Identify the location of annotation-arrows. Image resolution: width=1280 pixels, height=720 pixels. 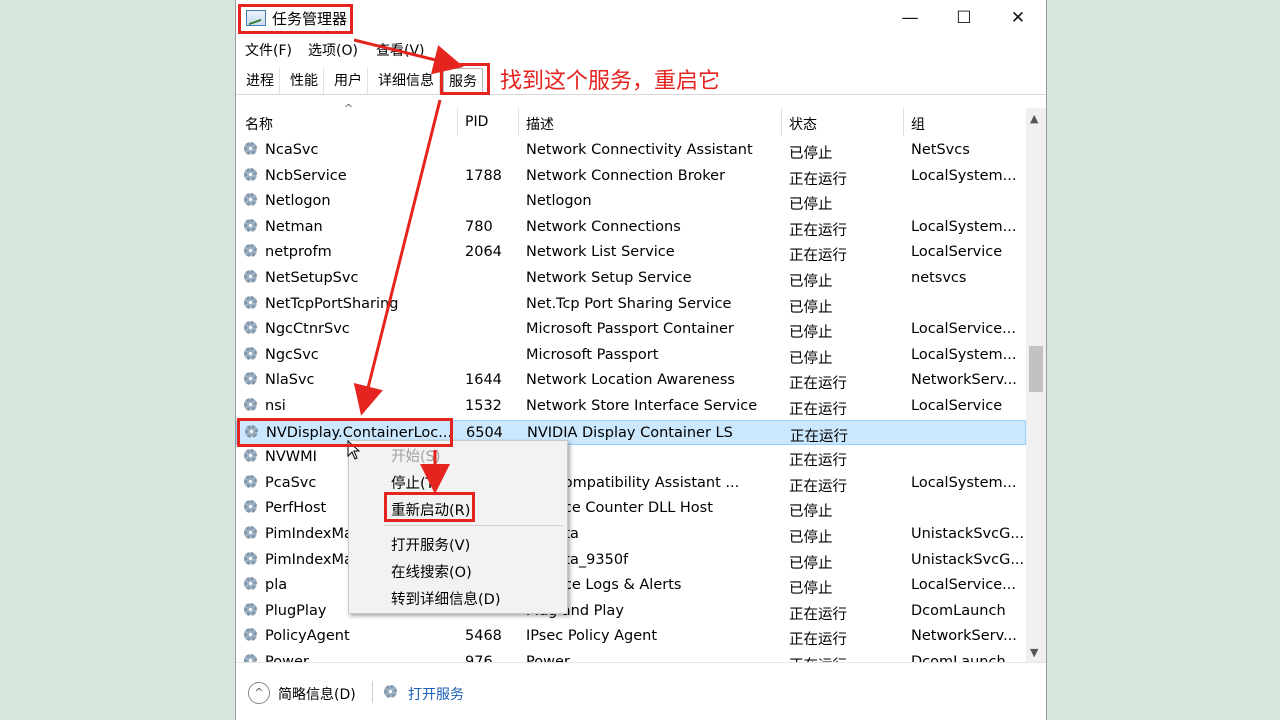
(408, 266).